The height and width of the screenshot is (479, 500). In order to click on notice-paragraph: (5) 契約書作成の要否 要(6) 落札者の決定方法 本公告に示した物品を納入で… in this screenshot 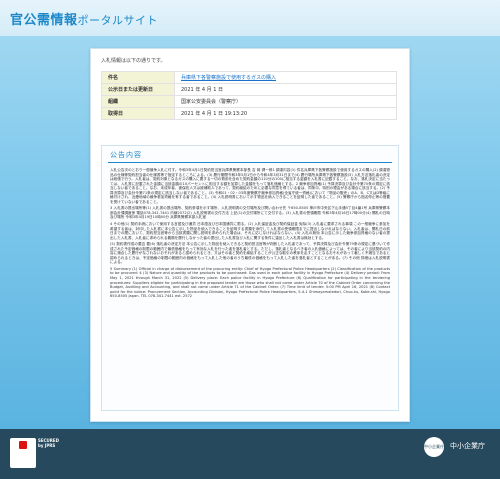, I will do `click(250, 253)`.